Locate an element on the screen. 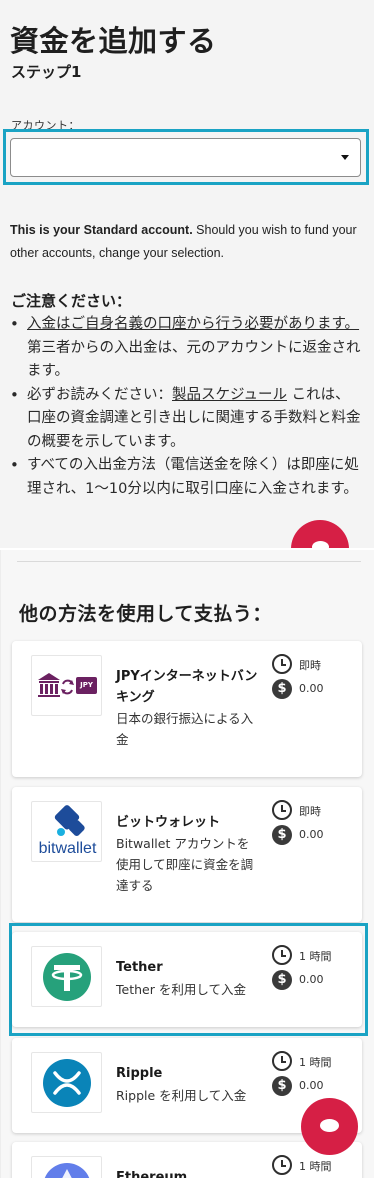 The height and width of the screenshot is (1178, 374). method-name: JPYインターネットバンキング is located at coordinates (187, 687).